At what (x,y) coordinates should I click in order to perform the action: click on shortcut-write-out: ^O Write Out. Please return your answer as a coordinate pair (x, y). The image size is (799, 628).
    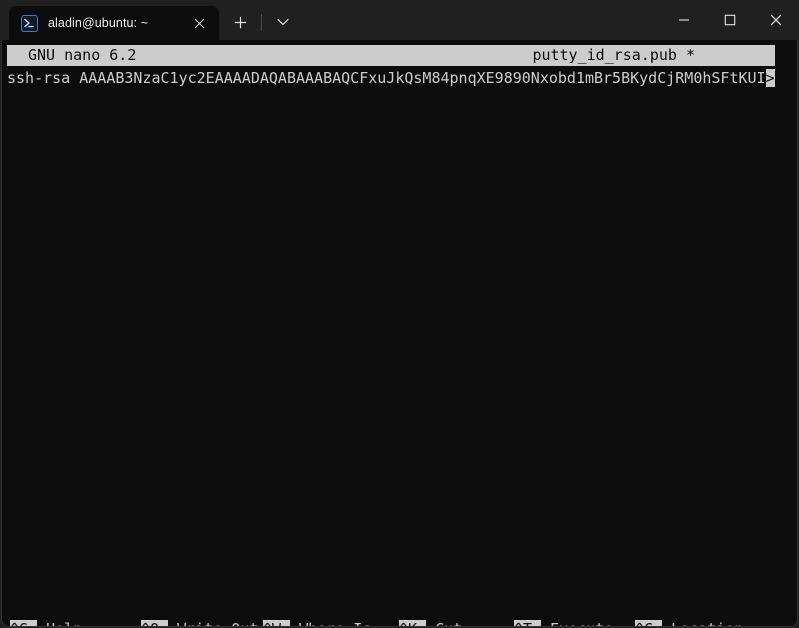
    Looking at the image, I should click on (199, 622).